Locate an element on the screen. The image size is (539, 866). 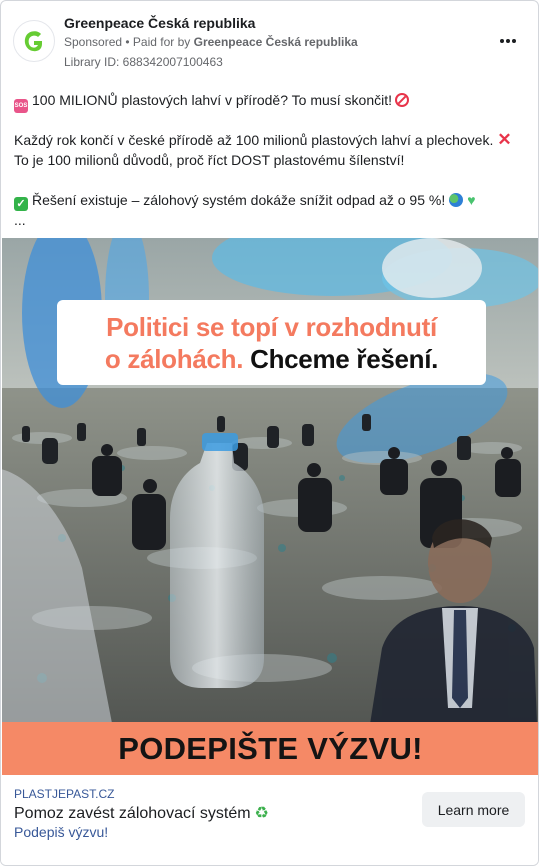
no-entry-icon is located at coordinates (402, 100).